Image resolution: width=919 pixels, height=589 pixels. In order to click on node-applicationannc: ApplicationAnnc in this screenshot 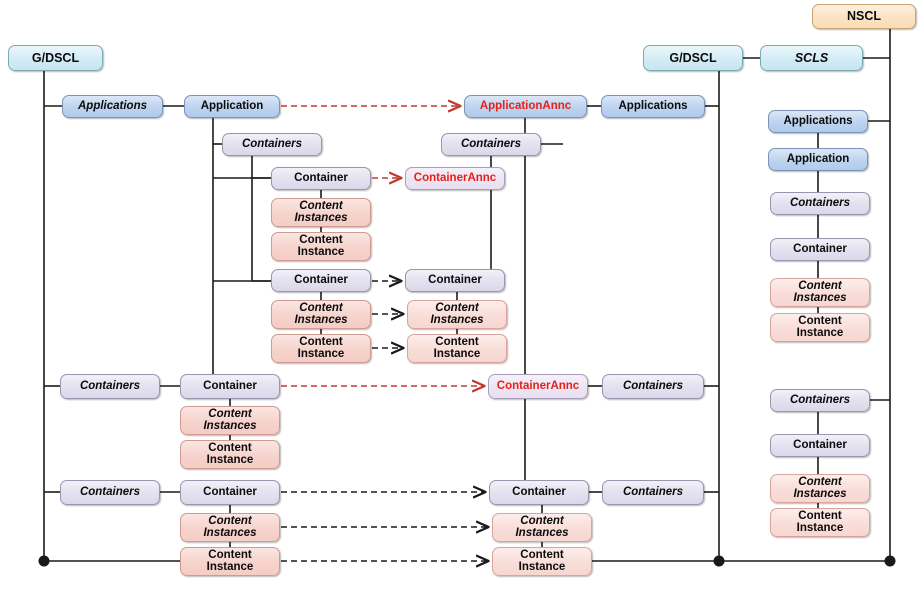, I will do `click(525, 106)`.